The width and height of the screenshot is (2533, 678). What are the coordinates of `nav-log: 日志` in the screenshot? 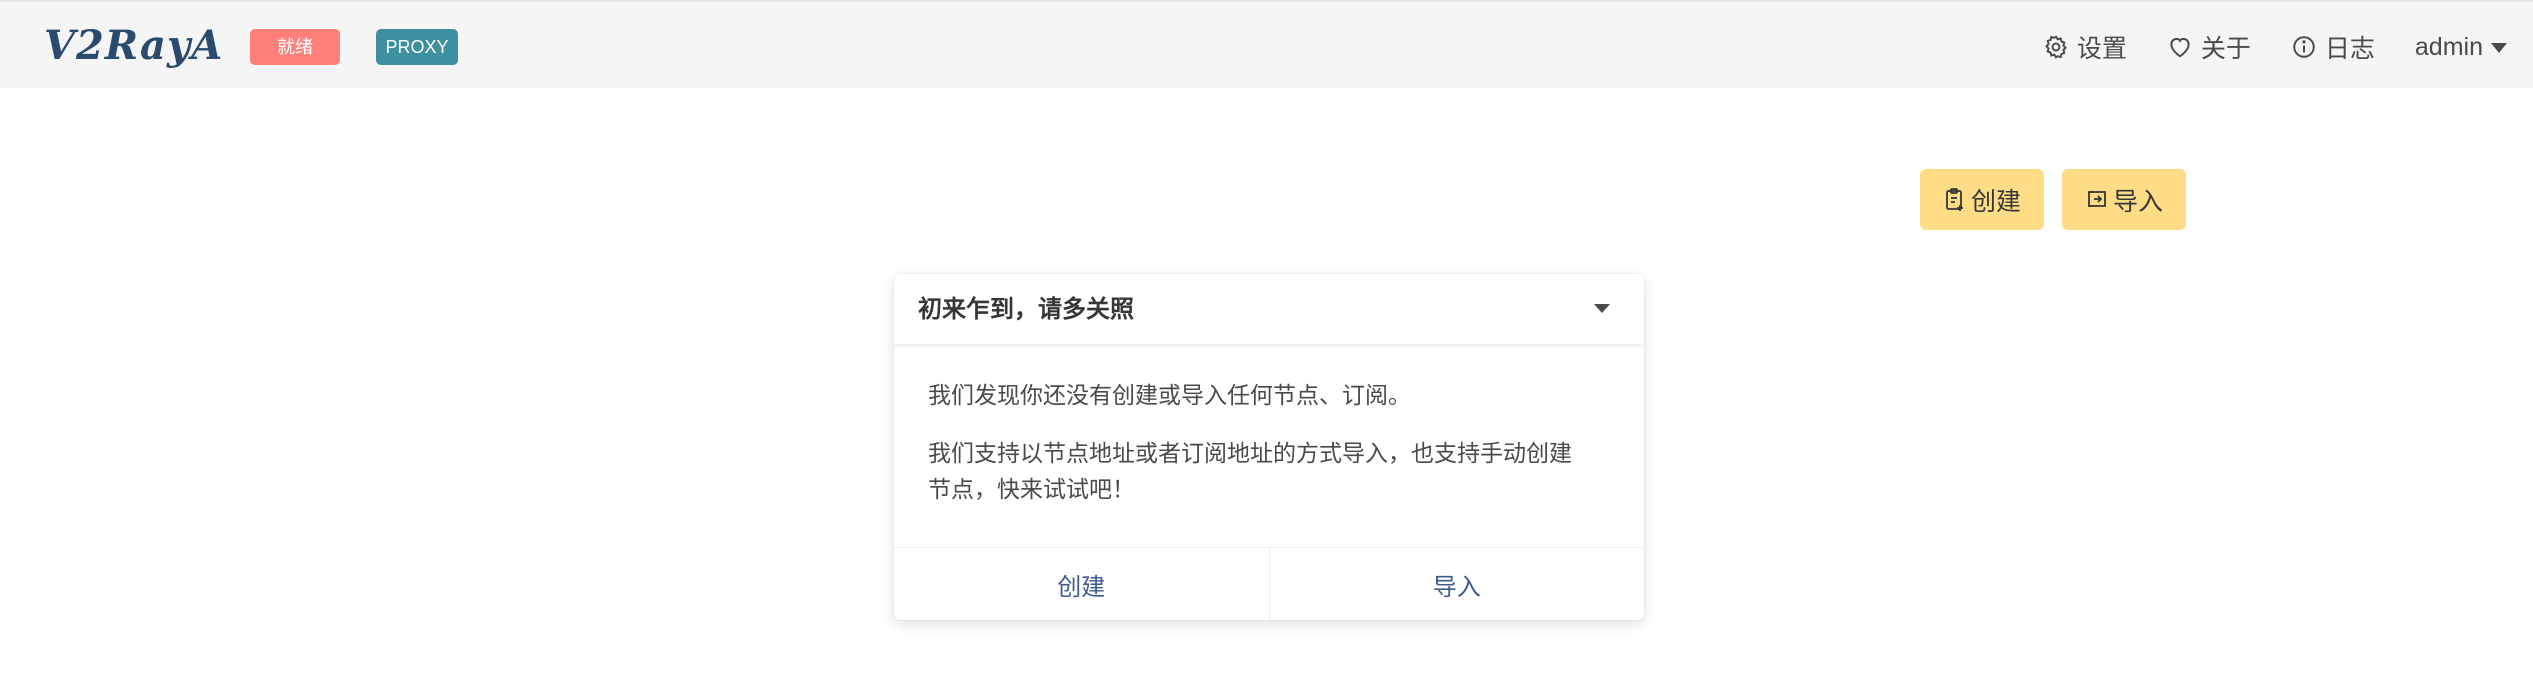 It's located at (2333, 47).